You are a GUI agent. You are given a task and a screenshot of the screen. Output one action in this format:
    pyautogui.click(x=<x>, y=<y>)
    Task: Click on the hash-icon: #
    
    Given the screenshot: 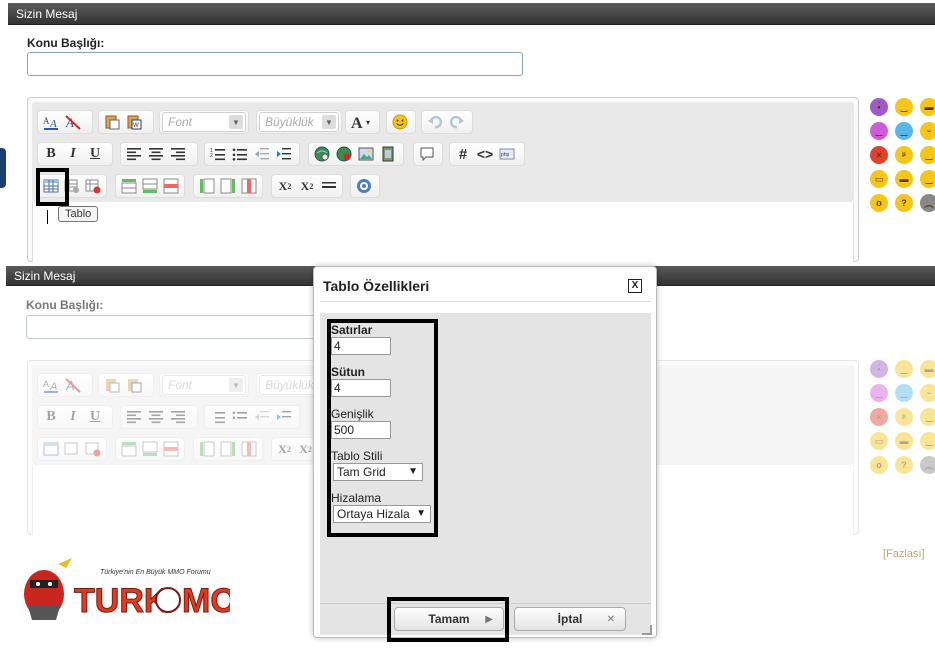 What is the action you would take?
    pyautogui.click(x=463, y=154)
    